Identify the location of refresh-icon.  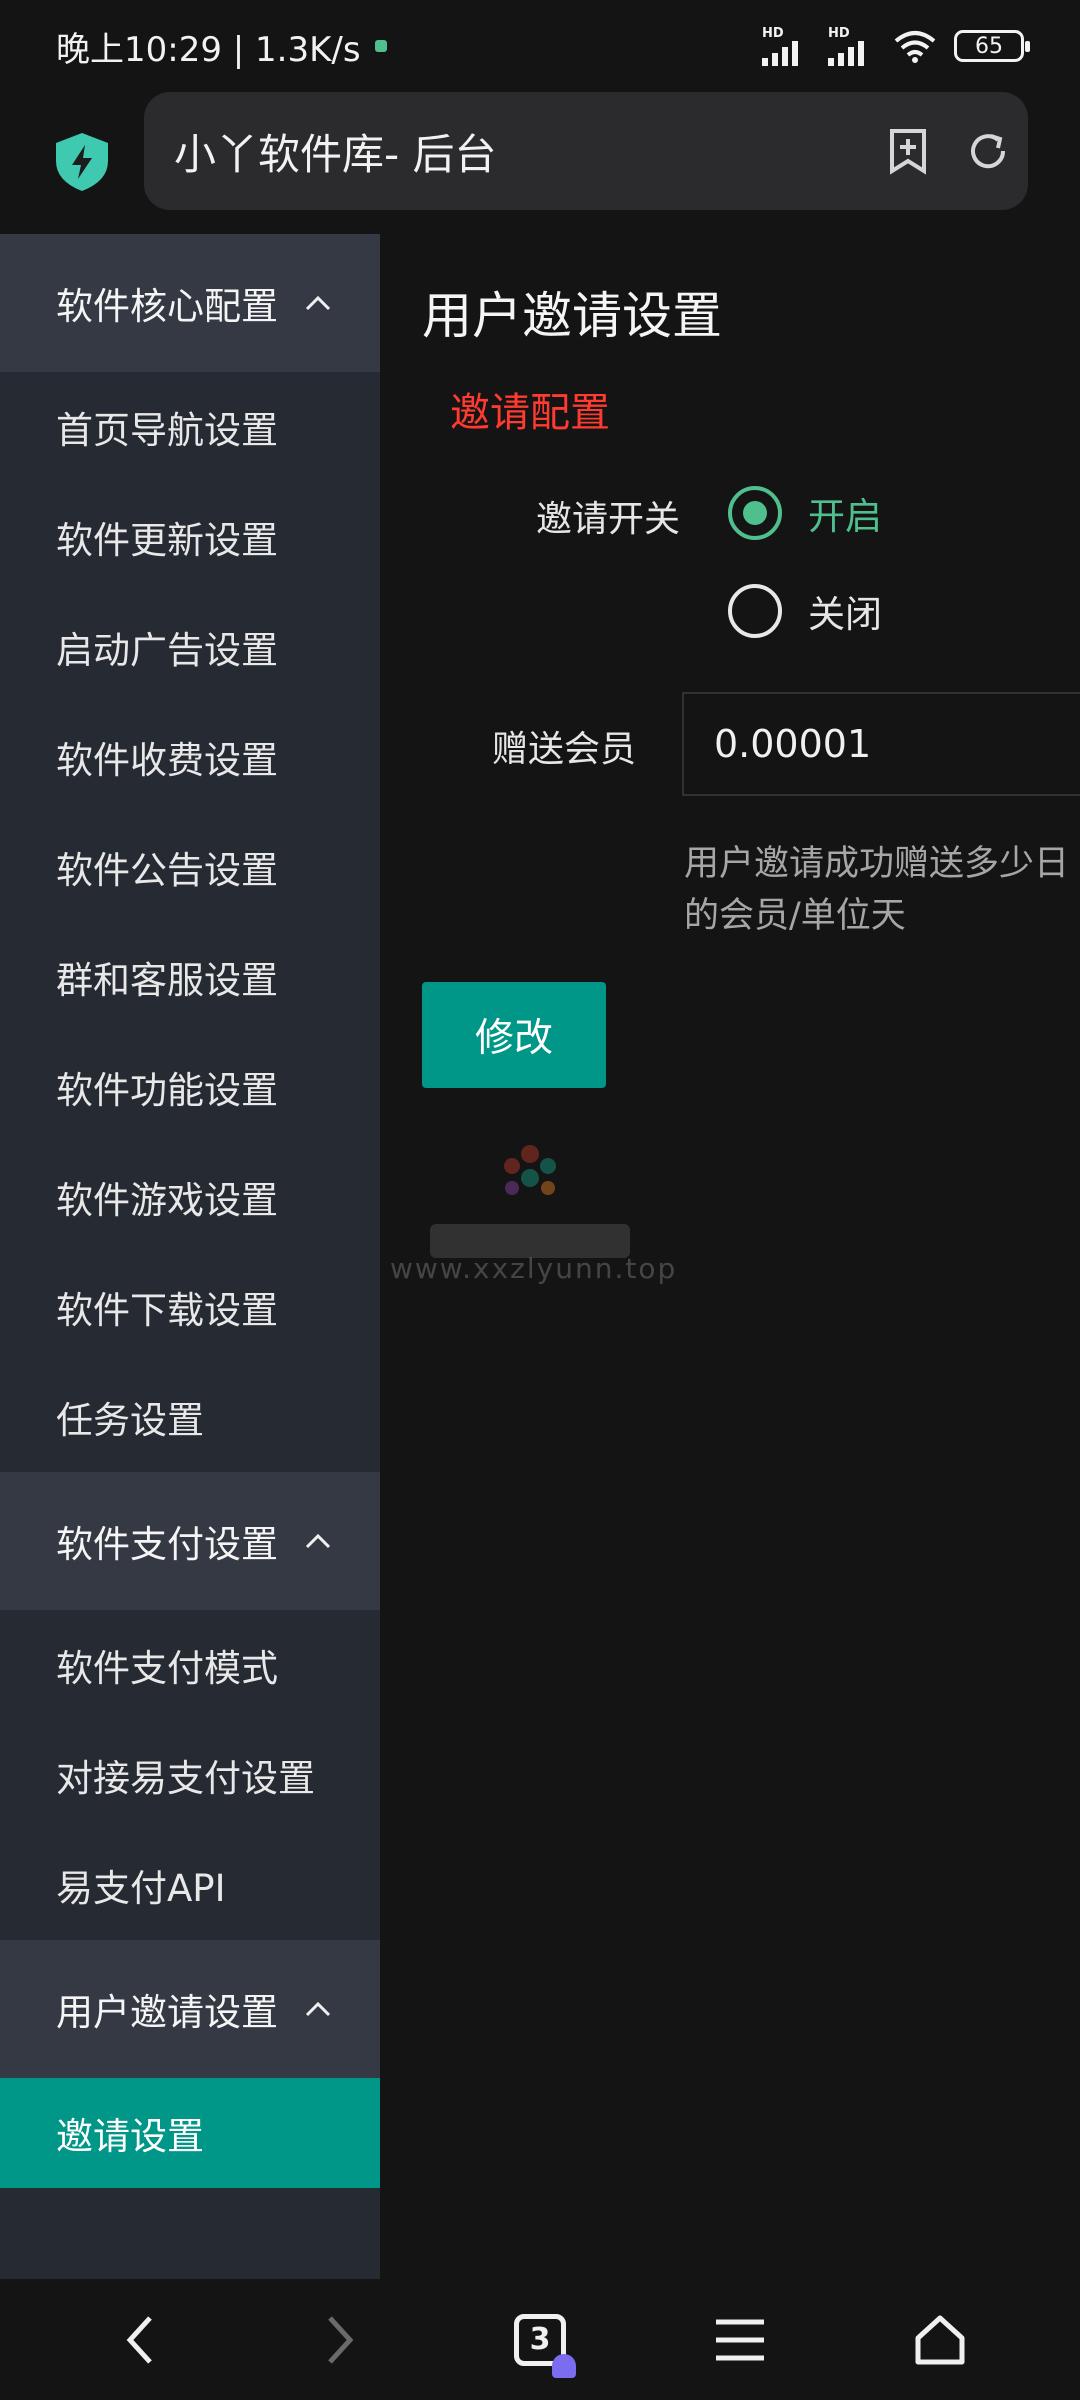
(988, 151).